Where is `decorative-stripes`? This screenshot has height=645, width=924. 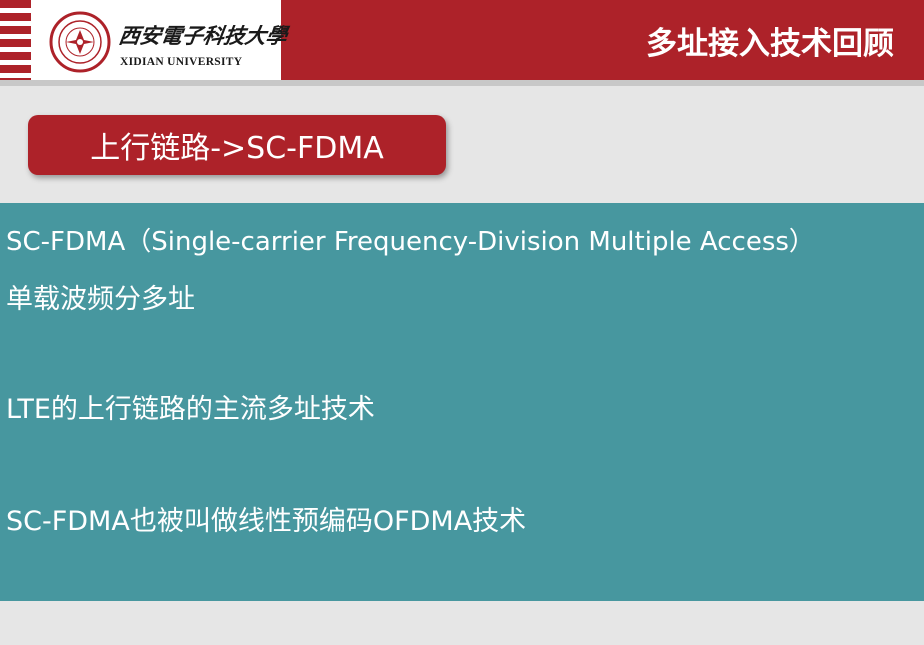
decorative-stripes is located at coordinates (15, 40).